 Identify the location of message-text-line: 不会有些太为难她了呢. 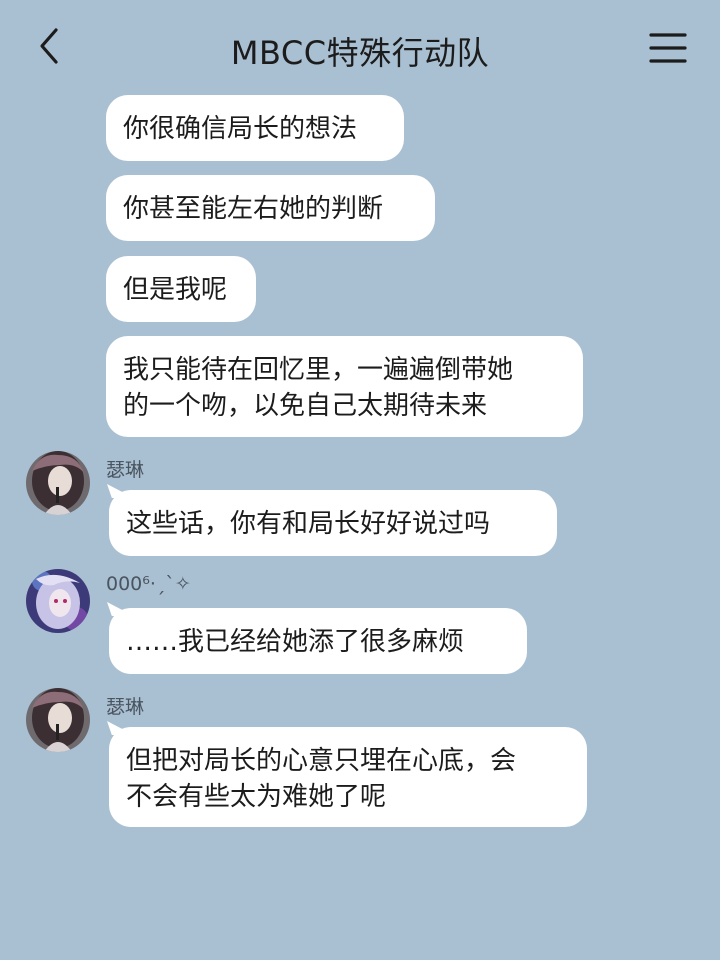
(256, 797).